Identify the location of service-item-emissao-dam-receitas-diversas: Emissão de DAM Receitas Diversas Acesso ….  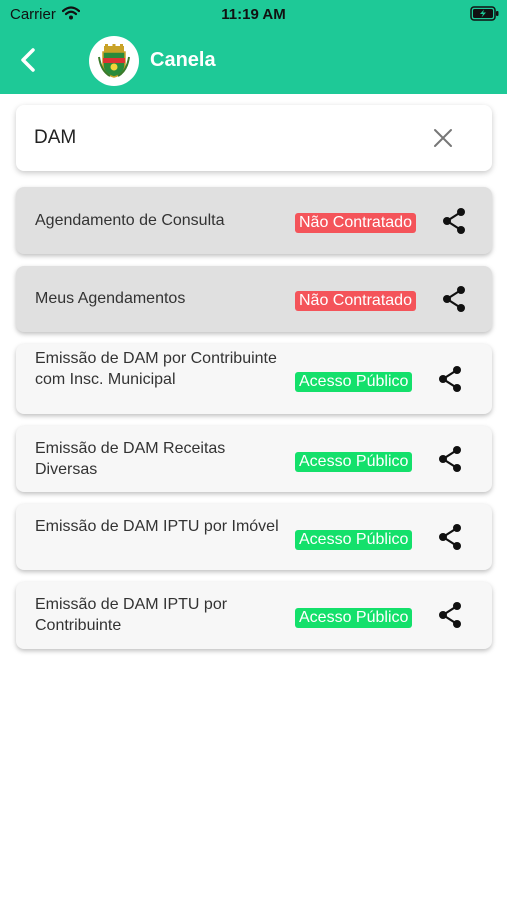
(254, 459).